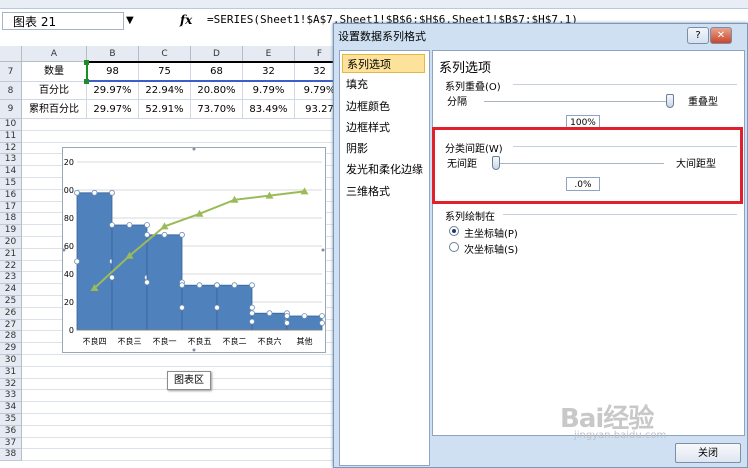 This screenshot has width=748, height=468. What do you see at coordinates (454, 231) in the screenshot?
I see `primary-axis-radio` at bounding box center [454, 231].